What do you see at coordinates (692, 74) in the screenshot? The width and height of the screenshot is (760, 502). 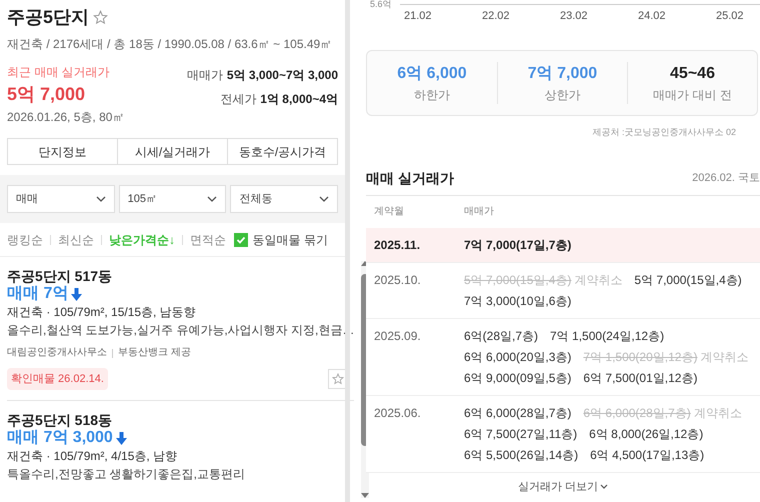 I see `estimate-value: 45~46` at bounding box center [692, 74].